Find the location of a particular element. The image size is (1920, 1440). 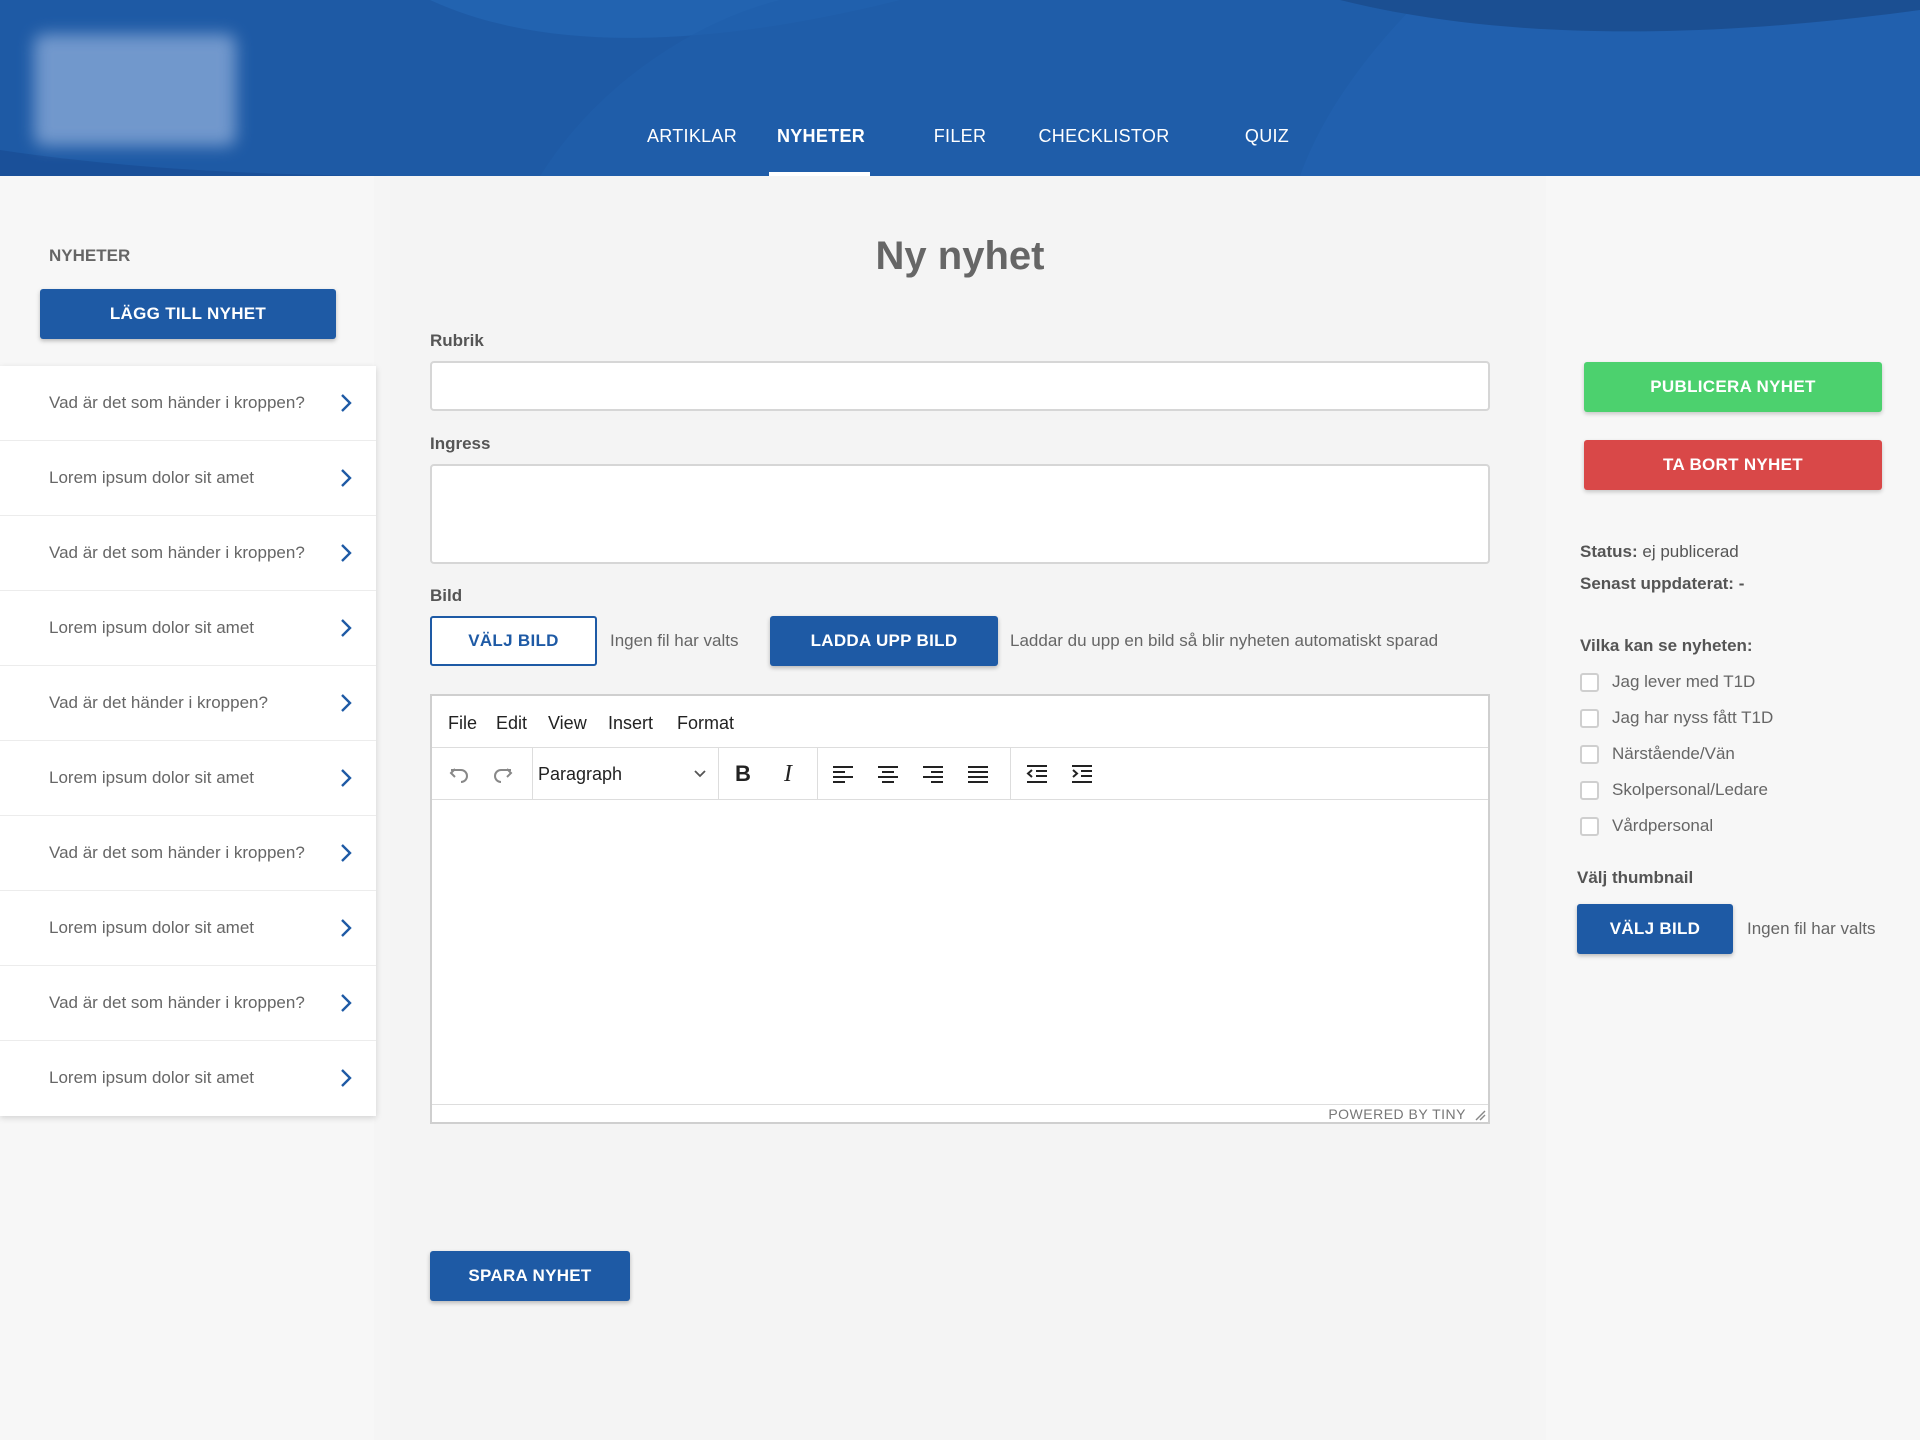

publish-news-button: PUBLICERA NYHET is located at coordinates (1733, 387).